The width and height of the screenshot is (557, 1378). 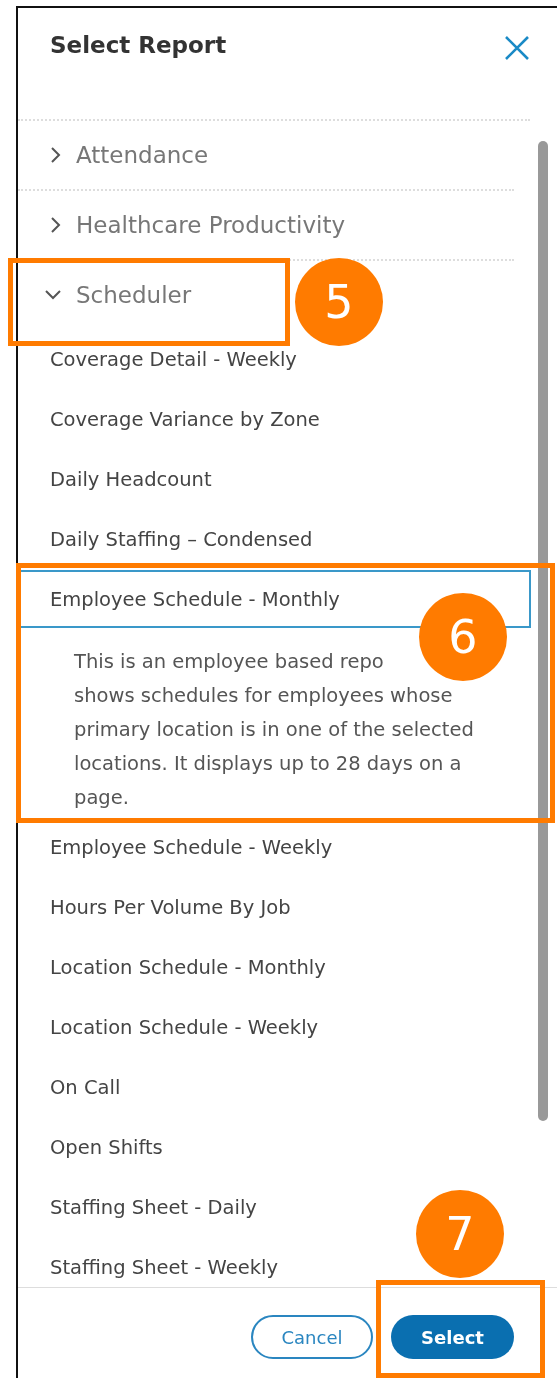 I want to click on report-item: Coverage Variance by Zone, so click(x=185, y=419).